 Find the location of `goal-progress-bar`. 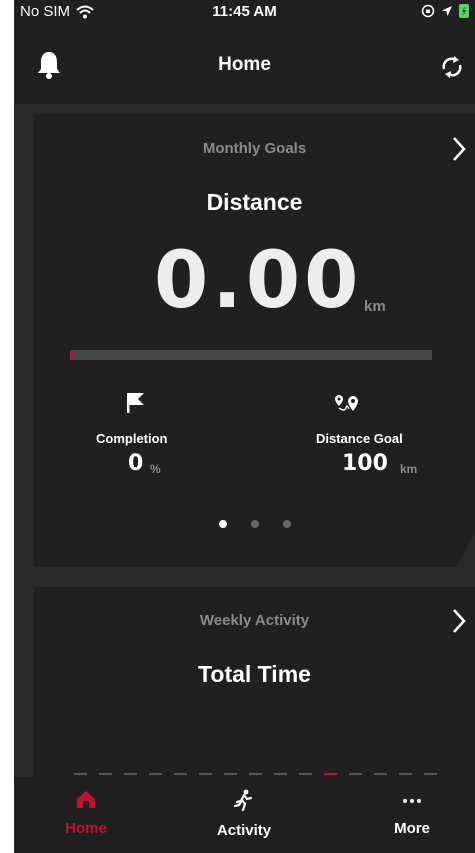

goal-progress-bar is located at coordinates (251, 355).